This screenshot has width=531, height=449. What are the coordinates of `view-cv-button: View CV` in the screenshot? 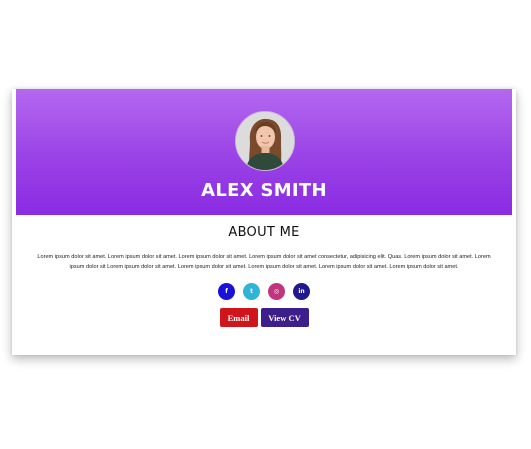 It's located at (284, 317).